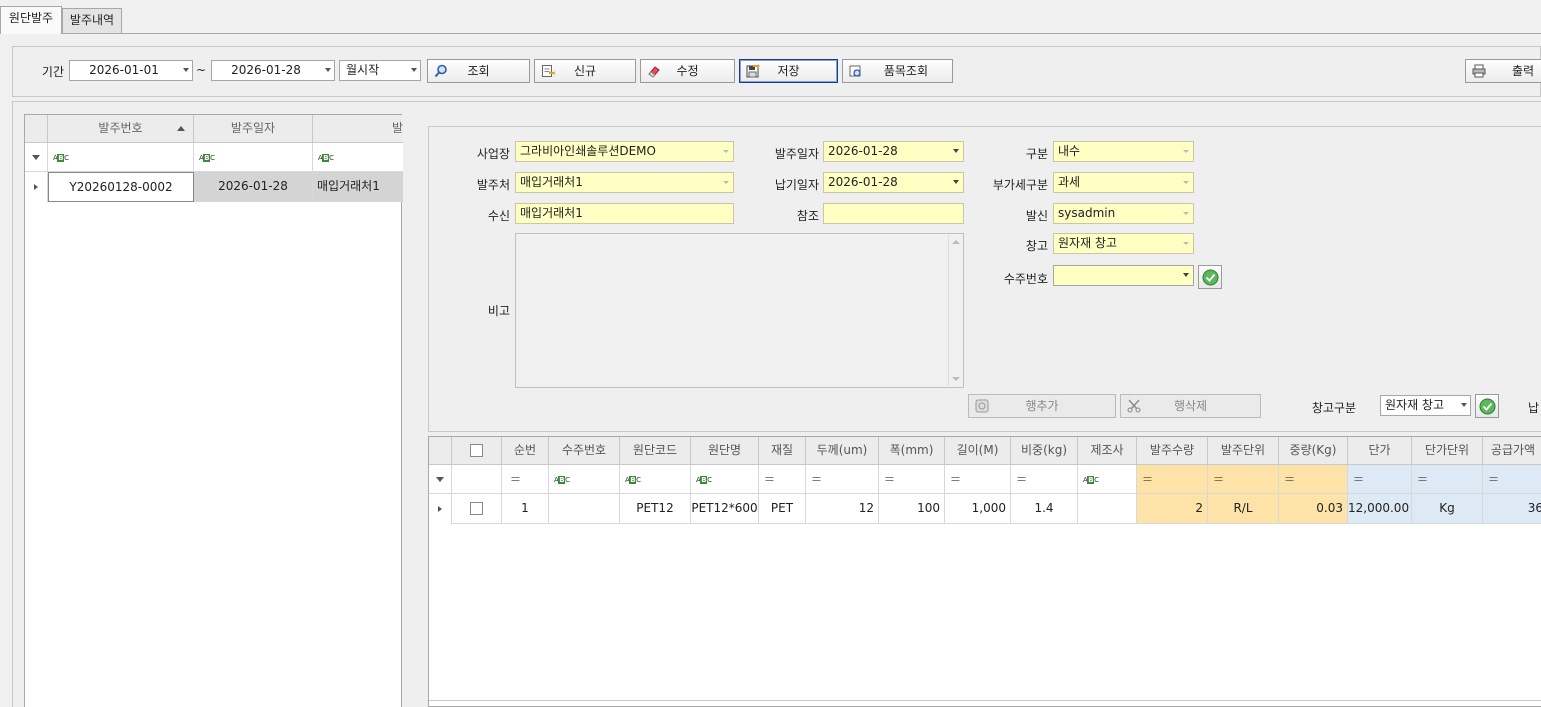 The width and height of the screenshot is (1541, 707). I want to click on col-header-order-qty: 발주수량, so click(1172, 451).